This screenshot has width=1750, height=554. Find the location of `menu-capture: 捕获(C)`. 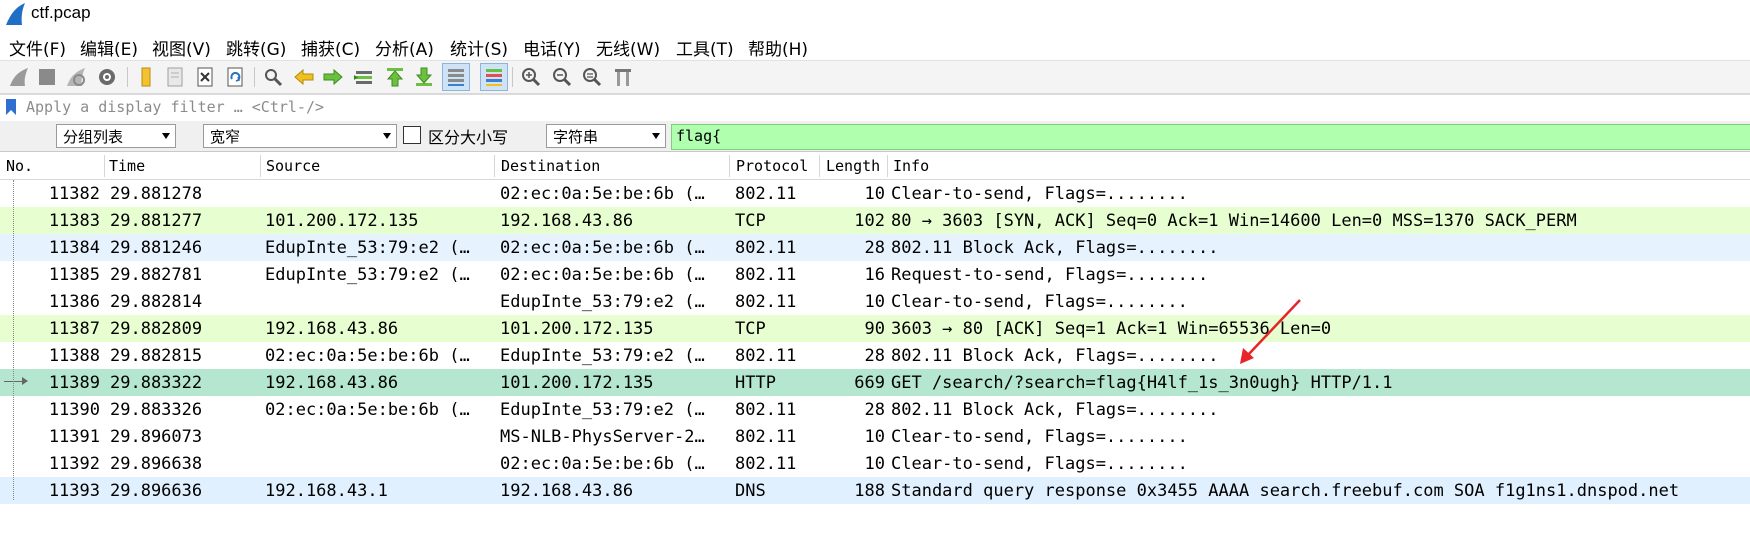

menu-capture: 捕获(C) is located at coordinates (330, 47).